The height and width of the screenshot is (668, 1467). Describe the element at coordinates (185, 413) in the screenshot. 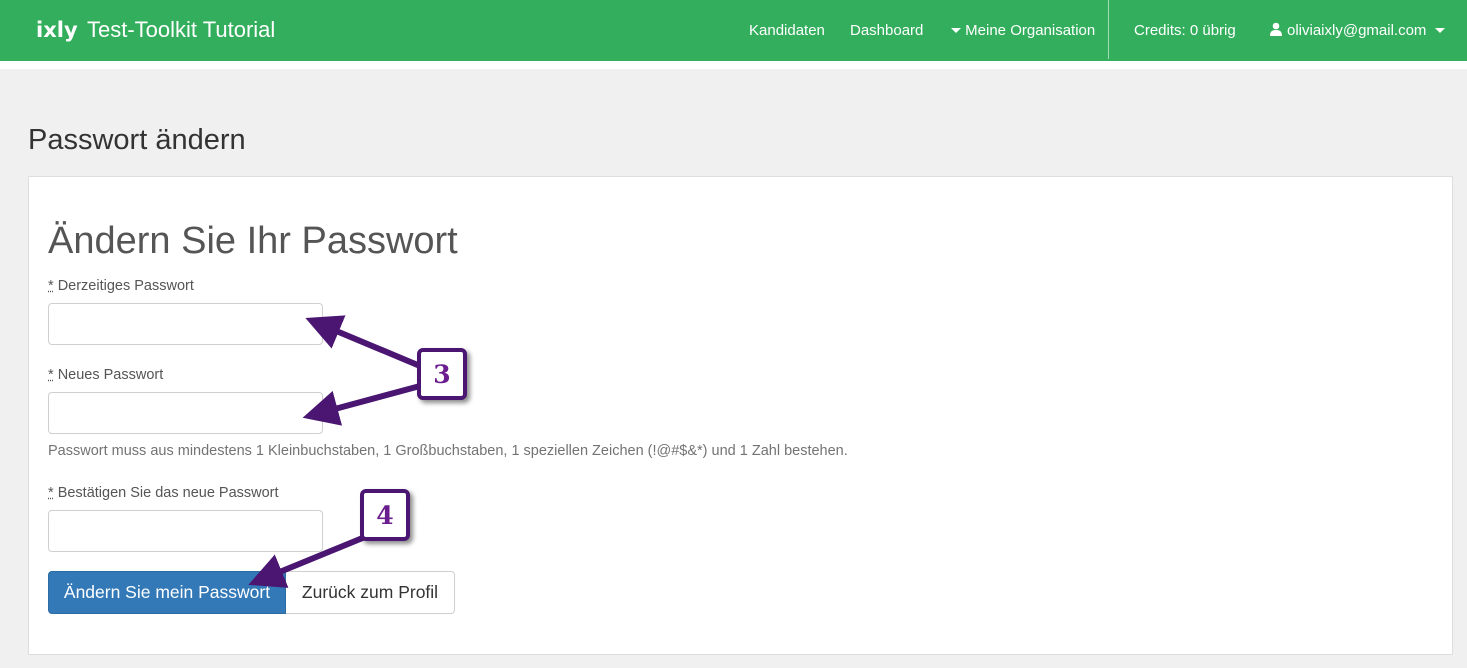

I see `new-password-input` at that location.